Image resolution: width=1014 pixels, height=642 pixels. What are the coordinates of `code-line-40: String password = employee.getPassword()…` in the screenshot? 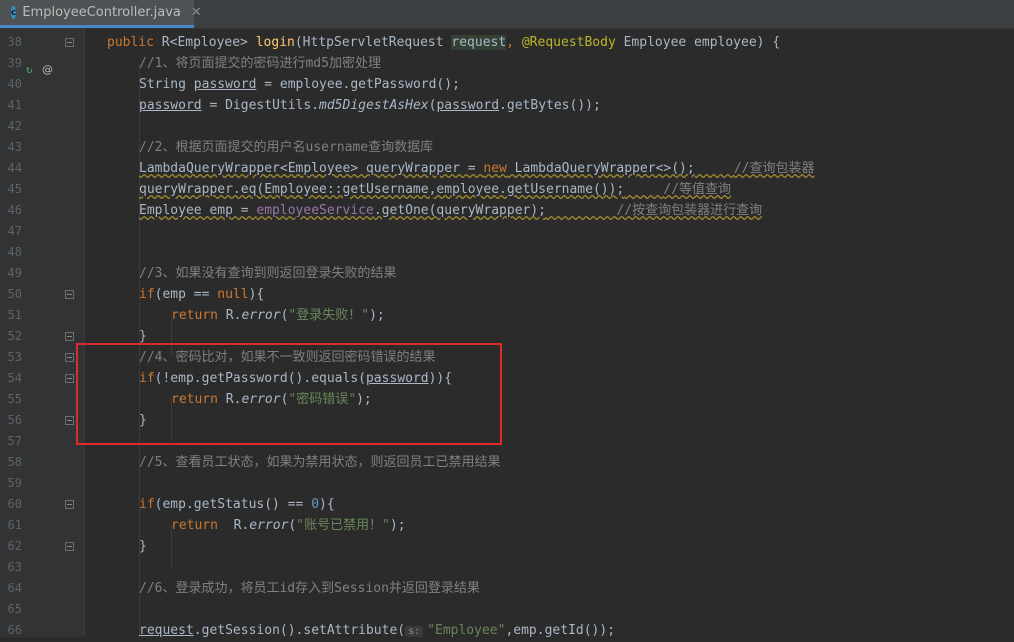 It's located at (299, 84).